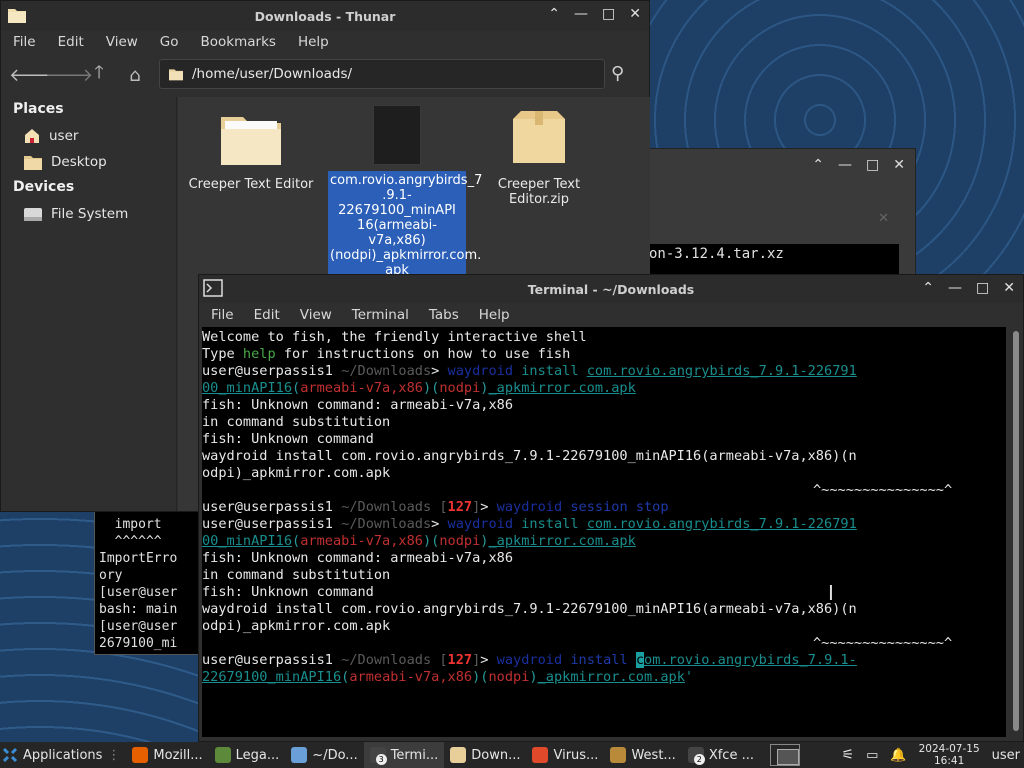  Describe the element at coordinates (288, 439) in the screenshot. I see `terminal-line: fish: Unknown command` at that location.